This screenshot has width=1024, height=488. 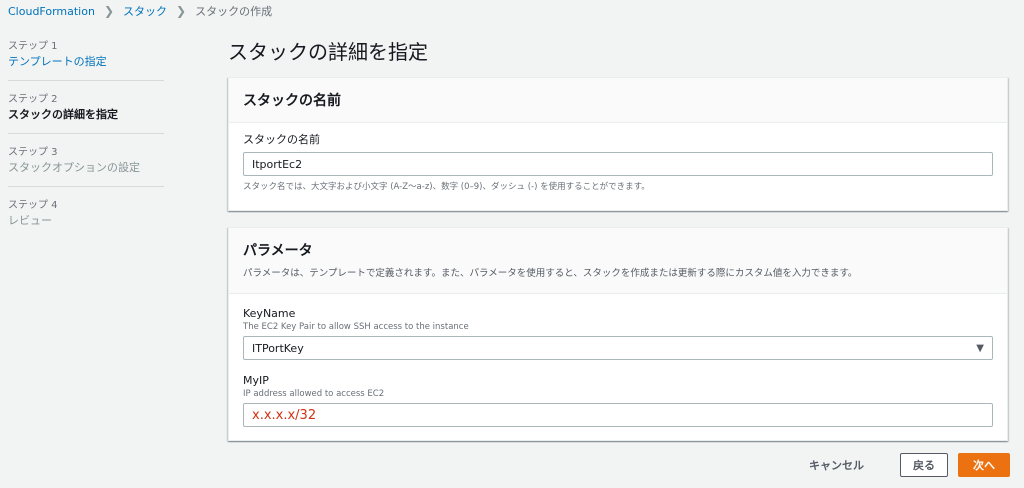 I want to click on breadcrumb-cloudformation: CloudFormation, so click(x=51, y=11).